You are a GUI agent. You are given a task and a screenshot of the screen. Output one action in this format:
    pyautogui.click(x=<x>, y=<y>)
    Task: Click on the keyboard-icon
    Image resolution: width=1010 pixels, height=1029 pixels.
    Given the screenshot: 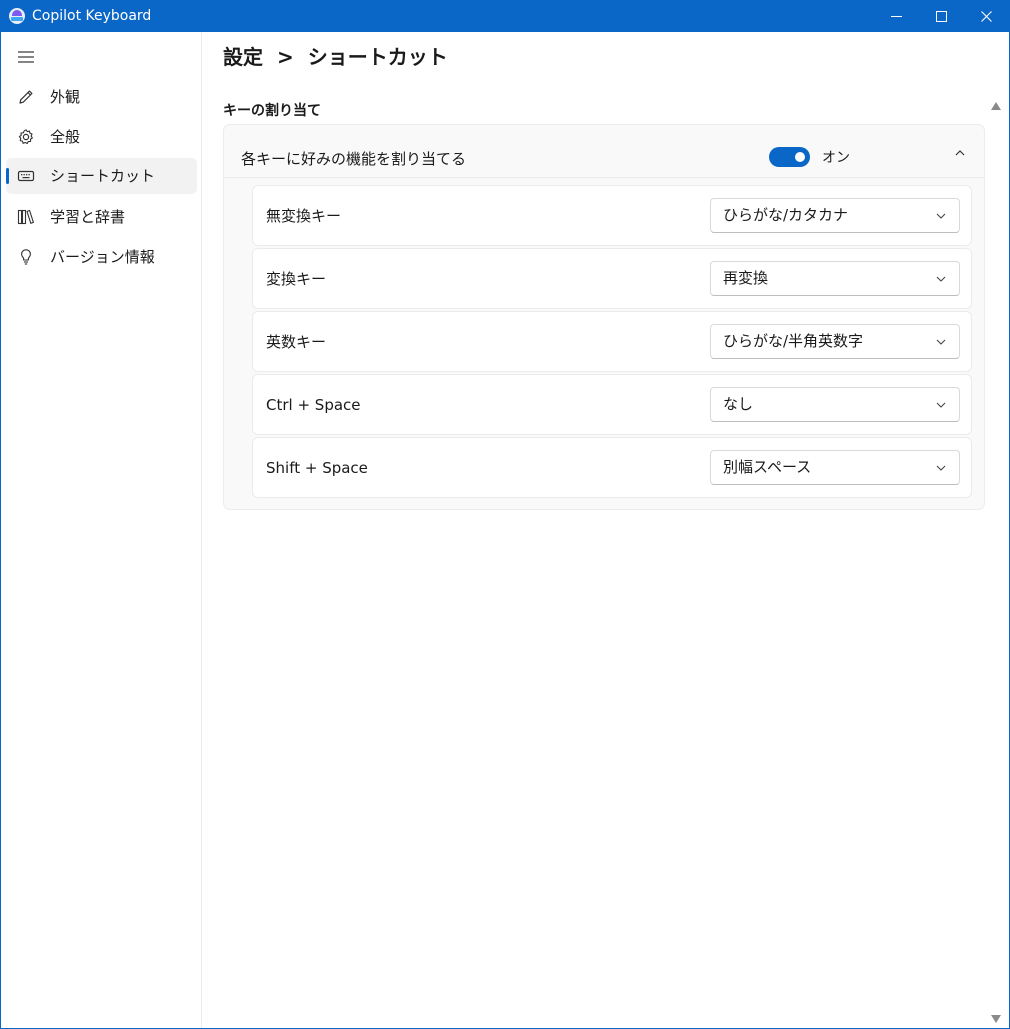 What is the action you would take?
    pyautogui.click(x=26, y=176)
    